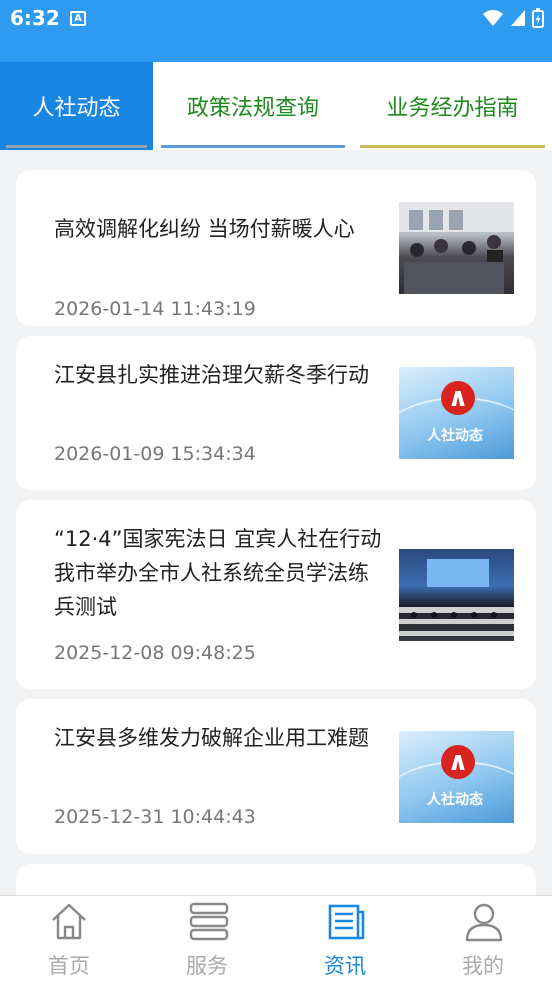  I want to click on news-icon, so click(346, 922).